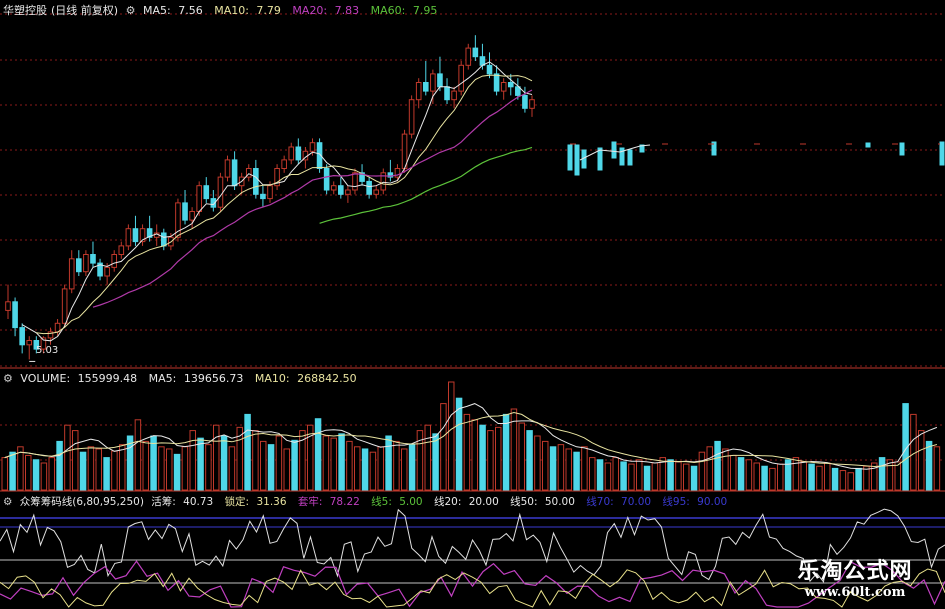  Describe the element at coordinates (426, 185) in the screenshot. I see `ma60-line` at that location.